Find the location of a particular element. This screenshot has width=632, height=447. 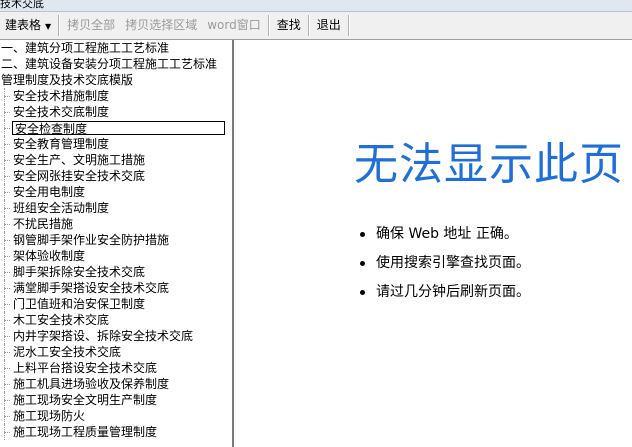

tree-item-label: 一、建筑分项工程施工工艺标准 is located at coordinates (85, 48).